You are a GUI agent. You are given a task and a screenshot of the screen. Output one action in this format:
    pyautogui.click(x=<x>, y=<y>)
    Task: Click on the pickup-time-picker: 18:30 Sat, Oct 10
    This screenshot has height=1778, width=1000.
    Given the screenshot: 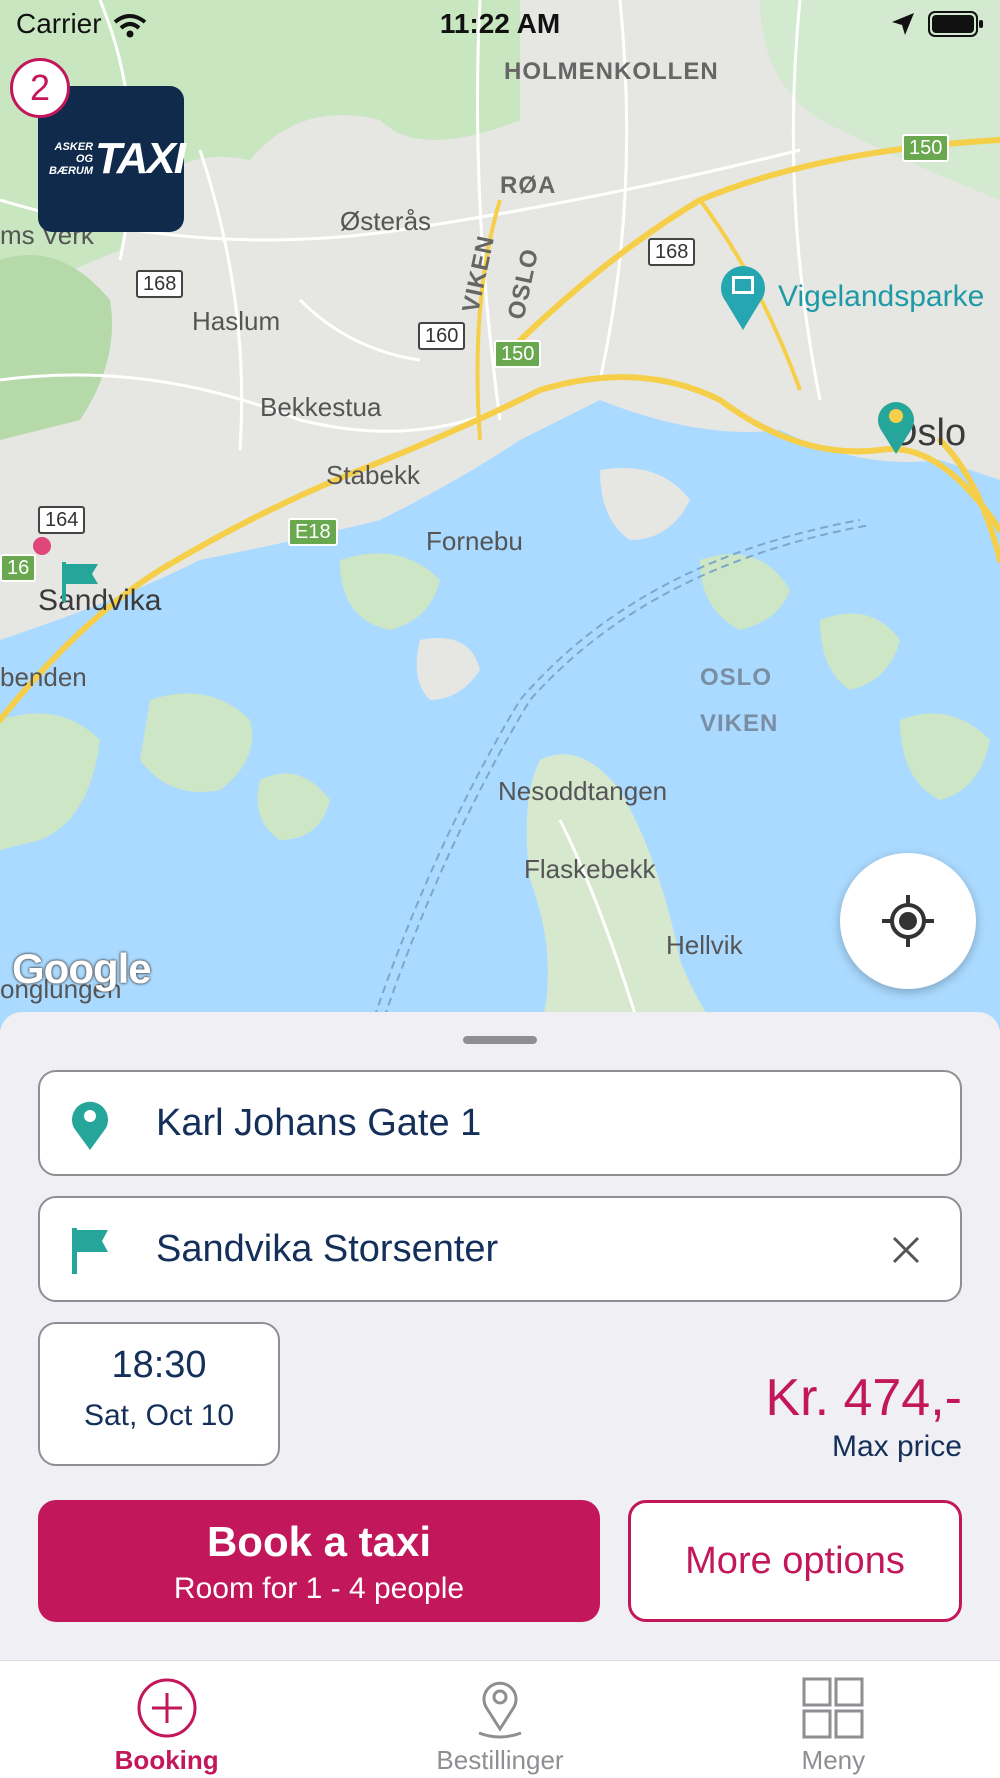 What is the action you would take?
    pyautogui.click(x=159, y=1394)
    